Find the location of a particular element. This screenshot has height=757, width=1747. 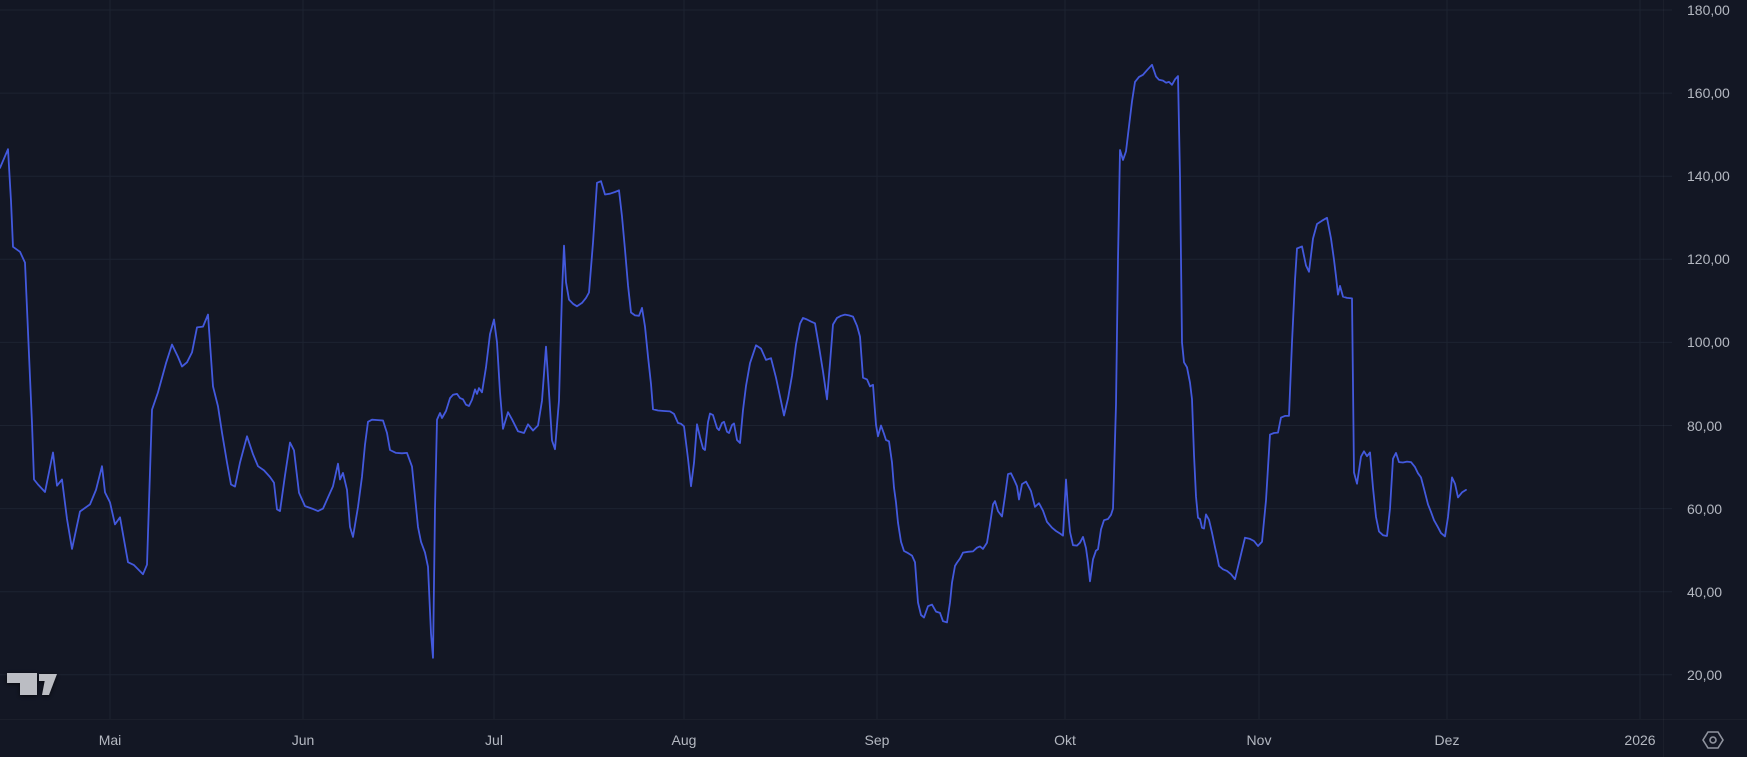

time-tick-label: Aug is located at coordinates (684, 740).